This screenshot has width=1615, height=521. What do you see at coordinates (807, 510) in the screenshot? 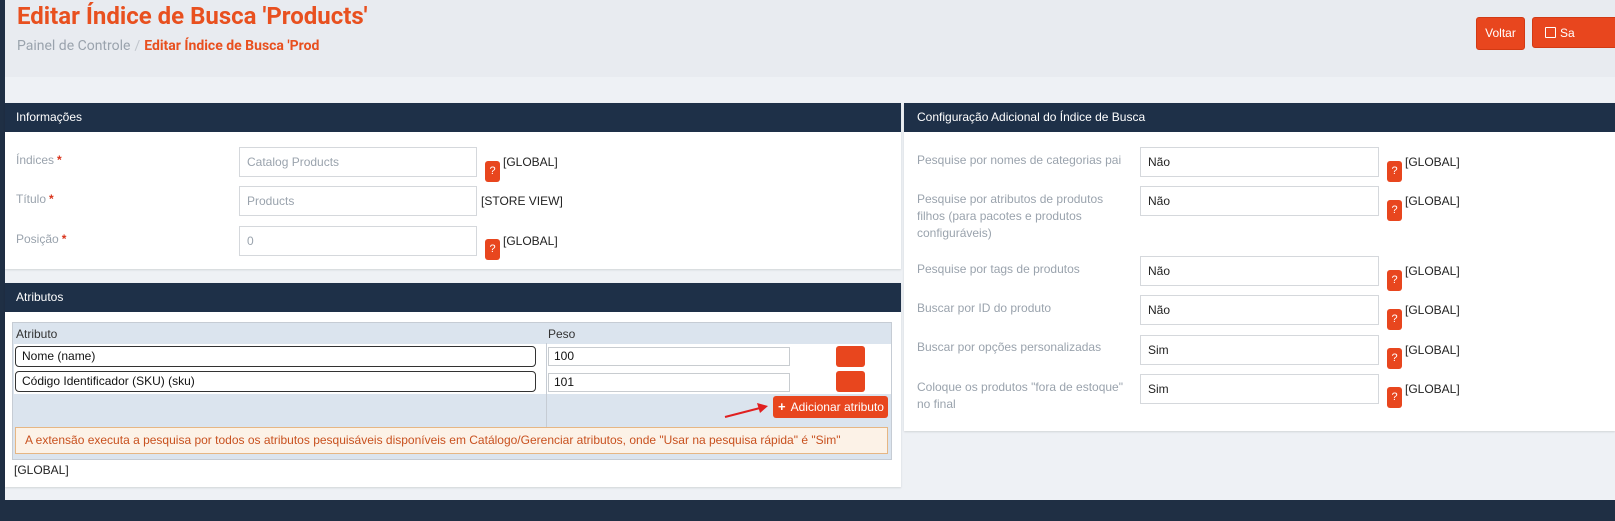
I see `footer-bar` at bounding box center [807, 510].